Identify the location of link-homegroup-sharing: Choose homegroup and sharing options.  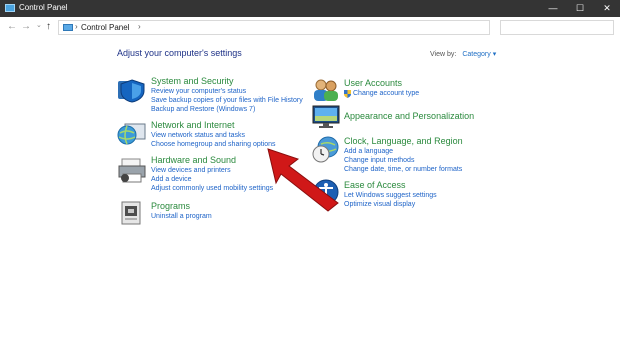
(213, 144).